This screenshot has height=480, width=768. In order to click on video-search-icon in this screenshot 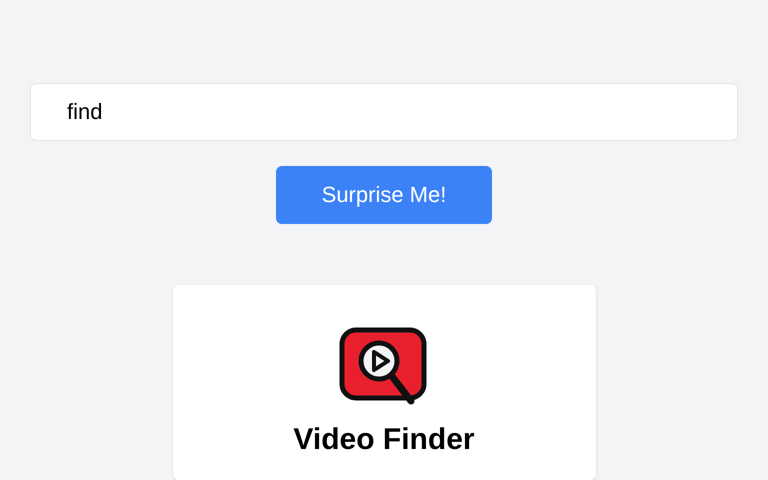, I will do `click(384, 366)`.